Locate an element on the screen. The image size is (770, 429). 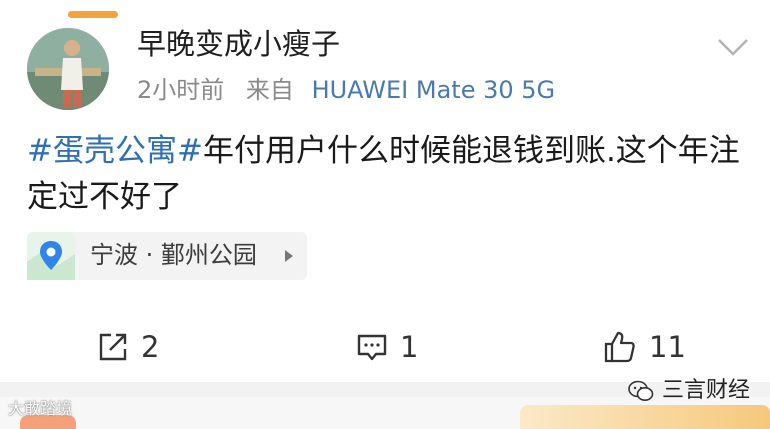
repost-icon is located at coordinates (113, 347).